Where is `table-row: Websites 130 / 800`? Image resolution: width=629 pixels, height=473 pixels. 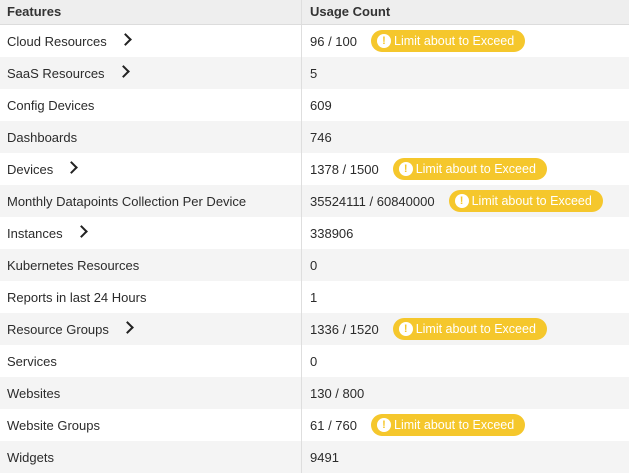
table-row: Websites 130 / 800 is located at coordinates (314, 393).